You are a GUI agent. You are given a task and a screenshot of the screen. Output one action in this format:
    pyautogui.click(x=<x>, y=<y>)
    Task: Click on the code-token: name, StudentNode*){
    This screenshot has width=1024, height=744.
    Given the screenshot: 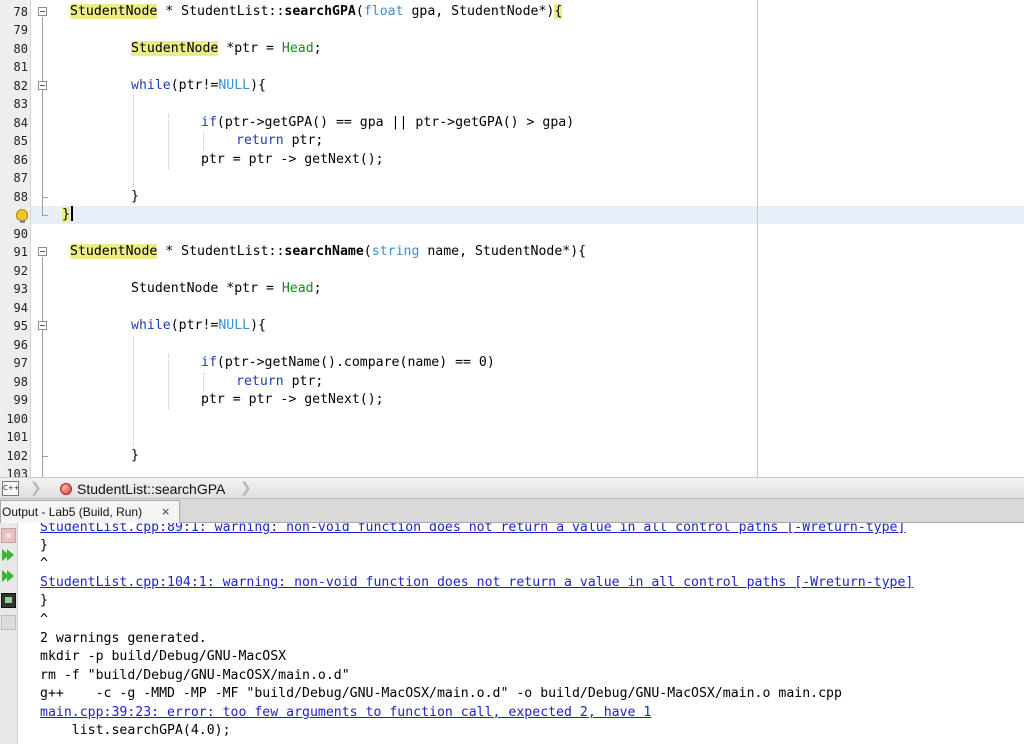 What is the action you would take?
    pyautogui.click(x=503, y=251)
    